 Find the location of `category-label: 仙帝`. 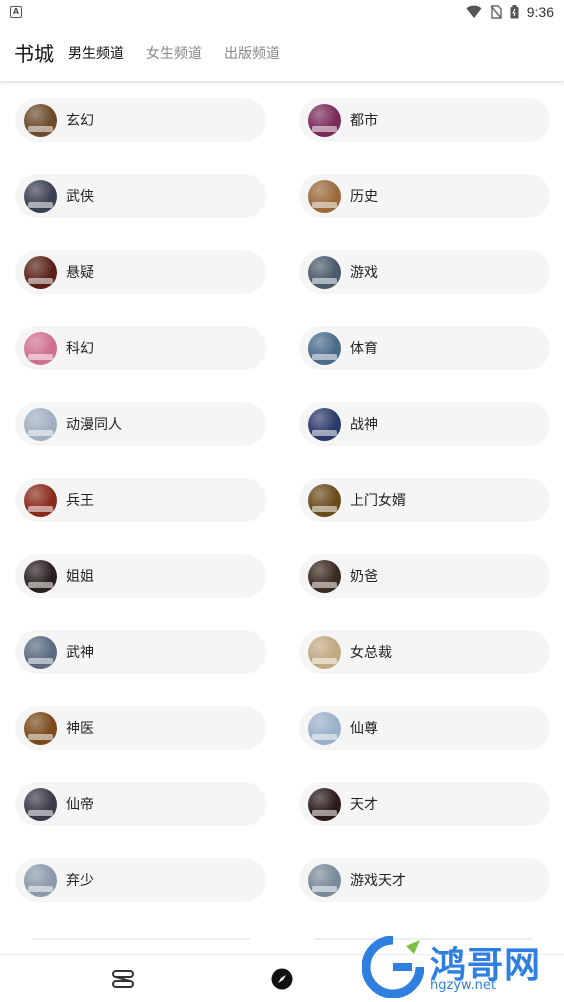

category-label: 仙帝 is located at coordinates (80, 805).